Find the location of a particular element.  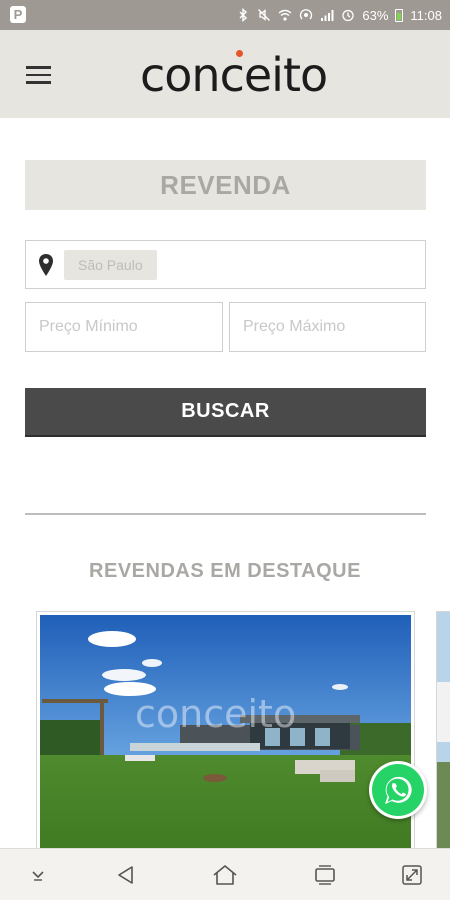

whatsapp-icon is located at coordinates (398, 790).